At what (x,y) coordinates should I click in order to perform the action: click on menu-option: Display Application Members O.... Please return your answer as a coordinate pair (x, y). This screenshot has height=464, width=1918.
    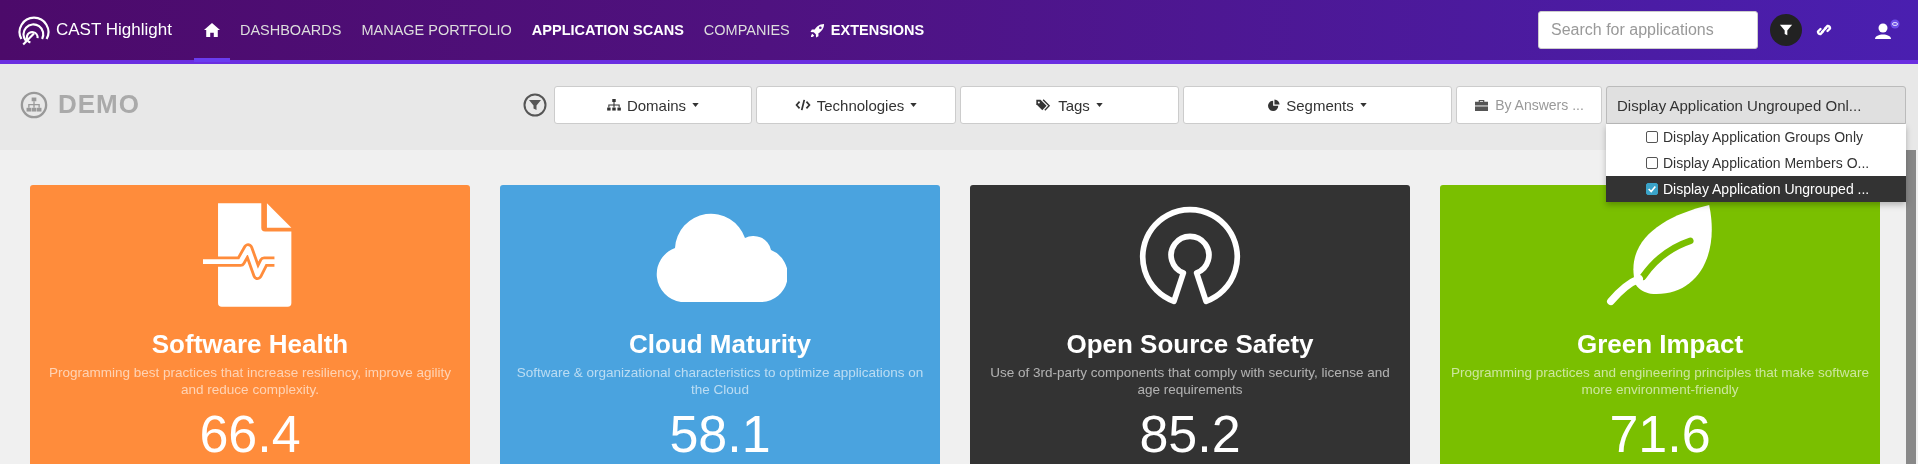
    Looking at the image, I should click on (1756, 163).